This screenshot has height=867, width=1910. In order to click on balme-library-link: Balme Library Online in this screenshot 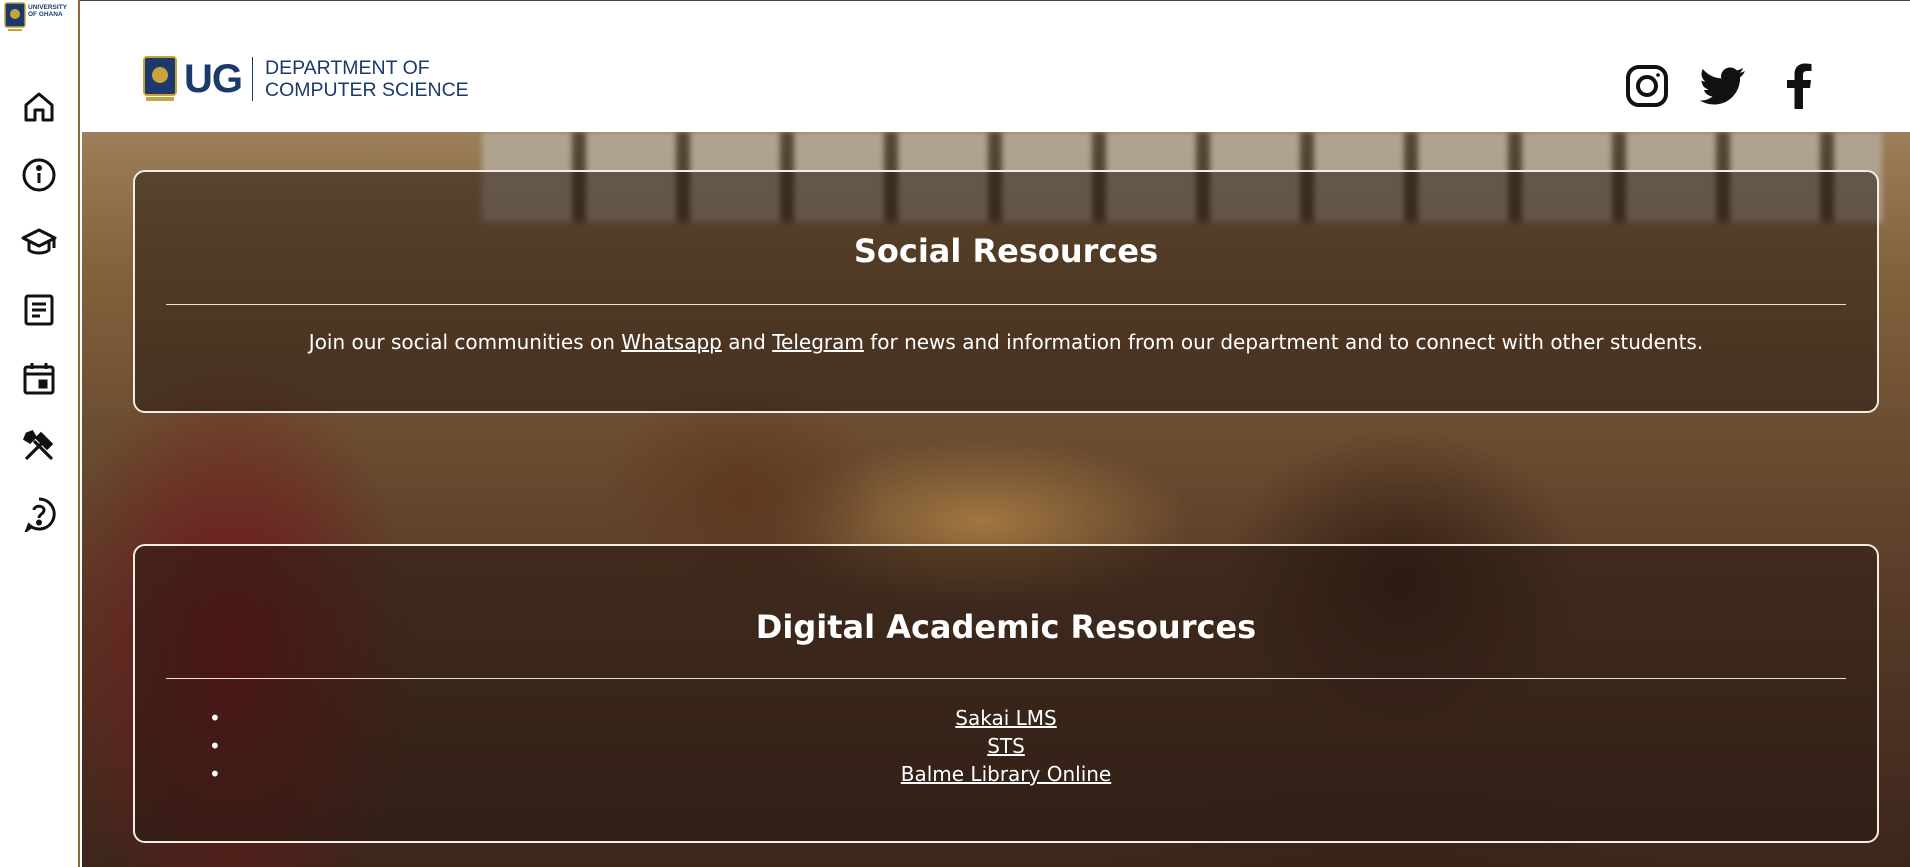, I will do `click(1006, 774)`.